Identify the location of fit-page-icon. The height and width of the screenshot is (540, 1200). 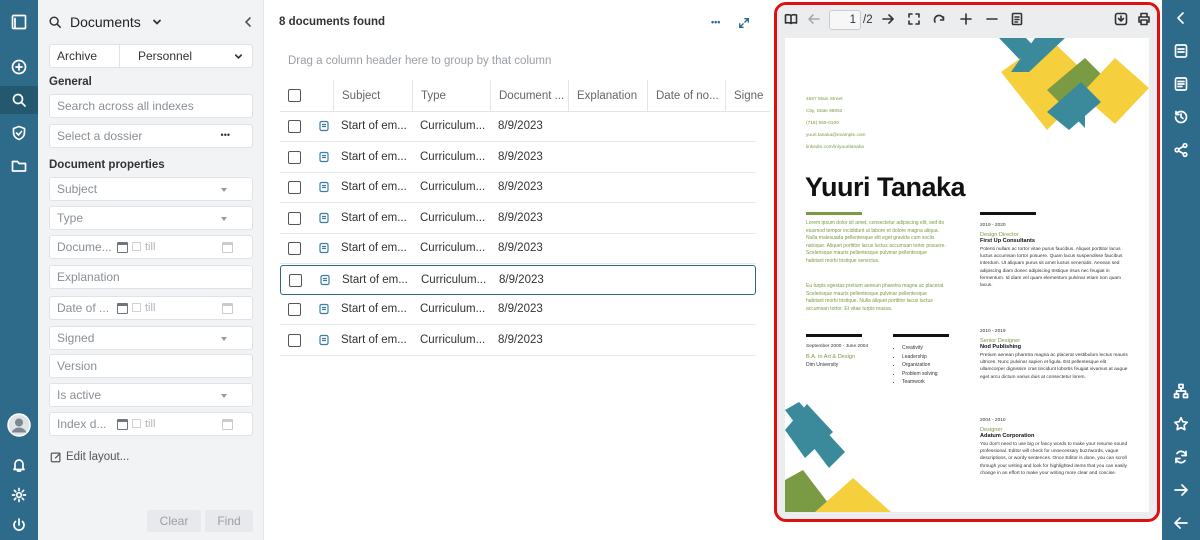
(914, 19).